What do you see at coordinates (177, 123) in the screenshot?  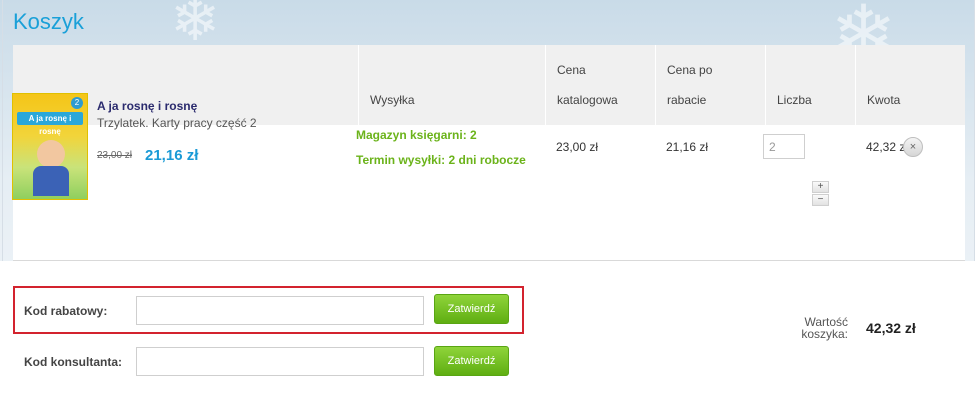 I see `product-description: Trzylatek. Karty pracy część 2` at bounding box center [177, 123].